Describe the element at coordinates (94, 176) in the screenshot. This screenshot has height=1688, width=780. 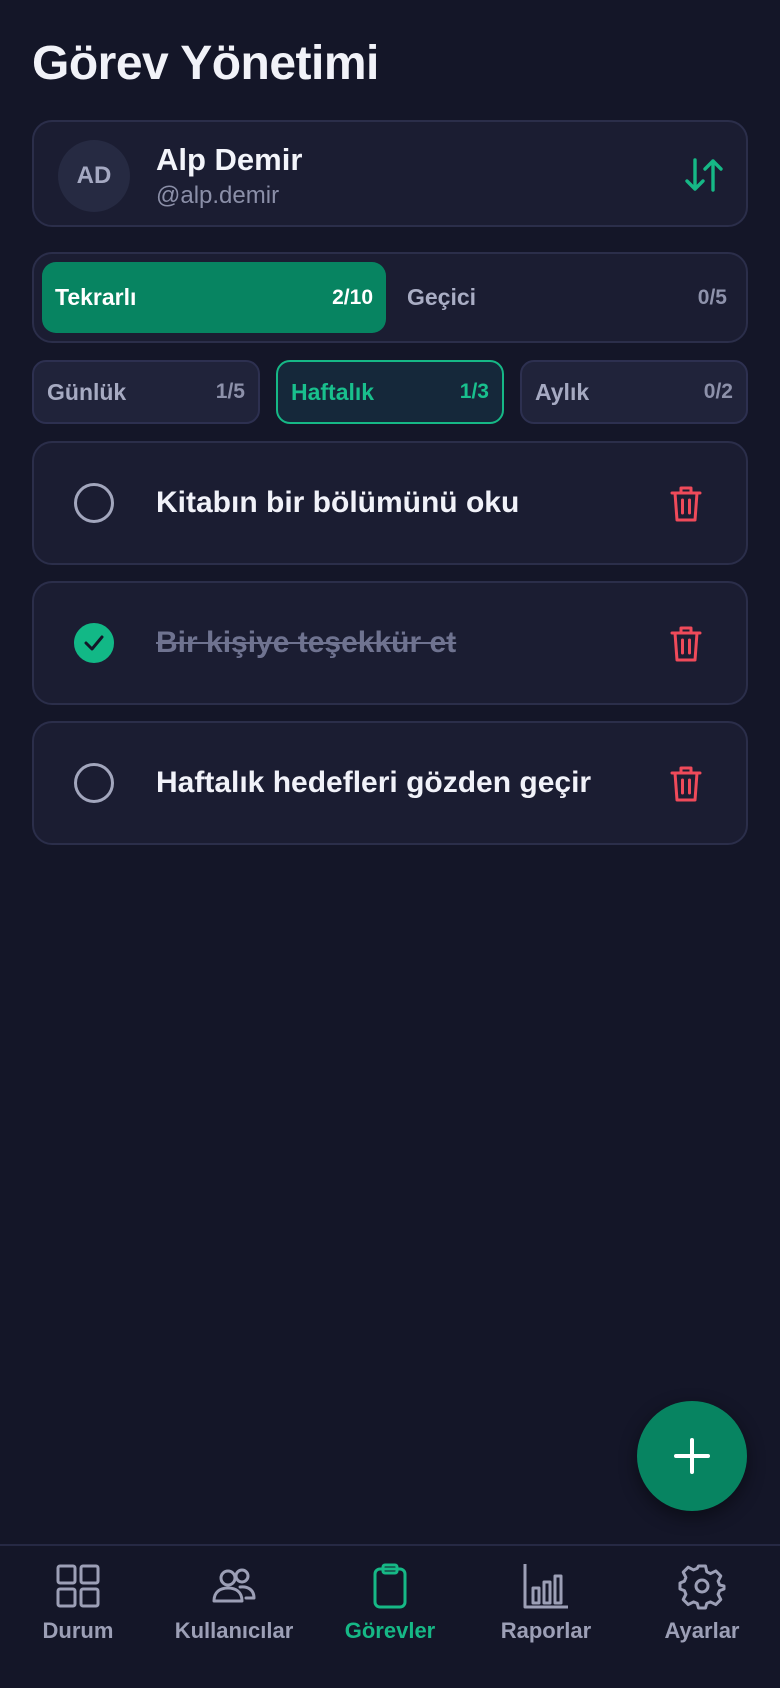
I see `avatar: AD` at that location.